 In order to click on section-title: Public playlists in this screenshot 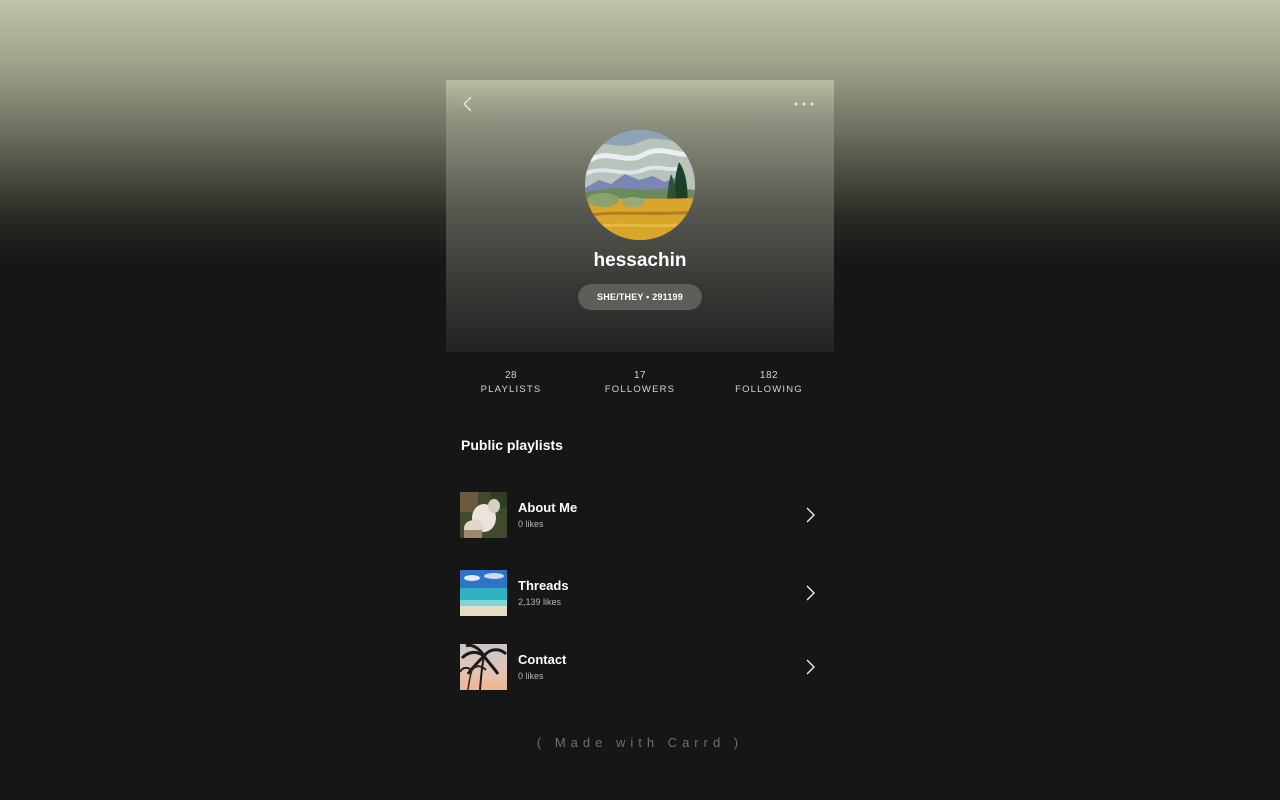, I will do `click(512, 445)`.